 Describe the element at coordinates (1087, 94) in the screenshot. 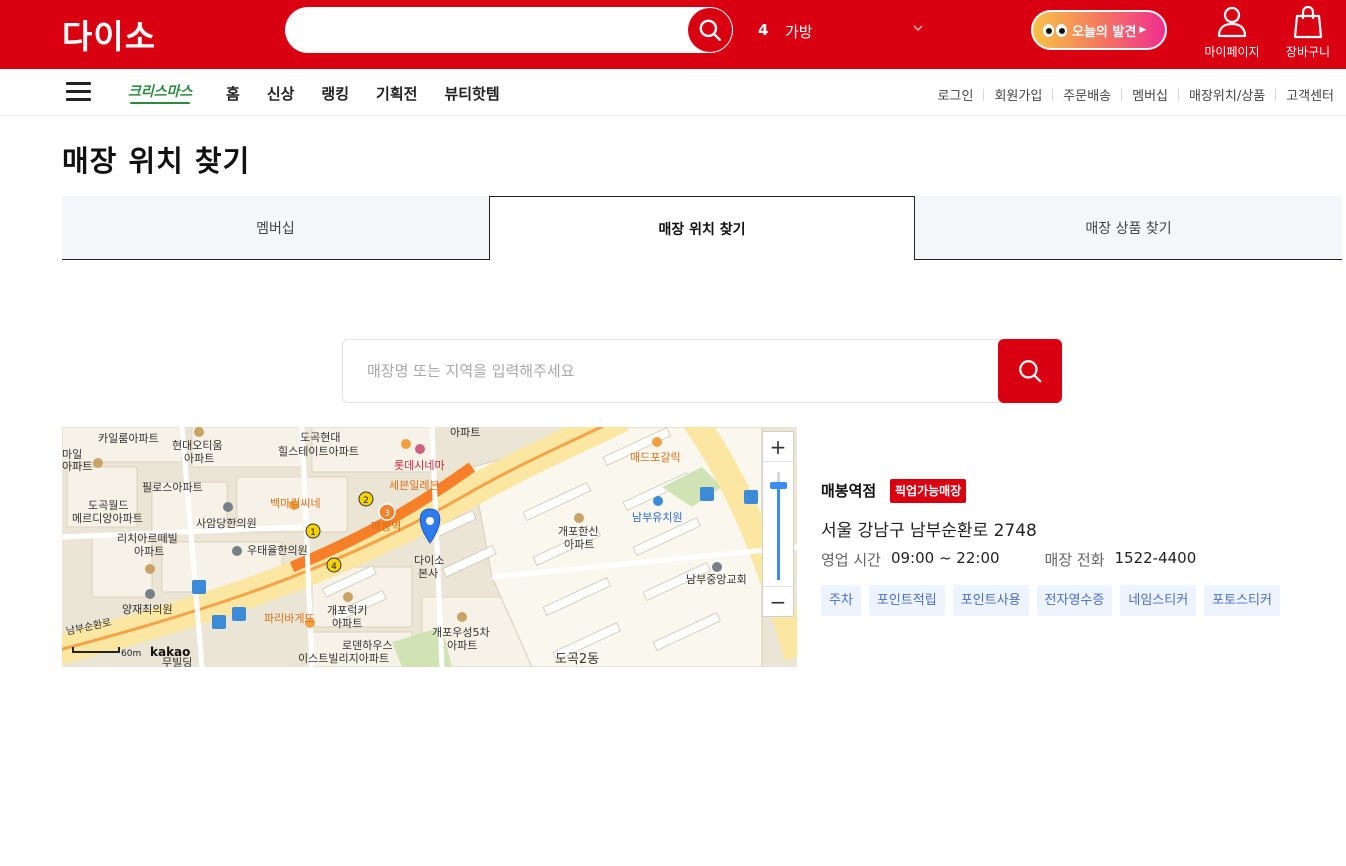

I see `order-delivery-link: 주문배송` at that location.